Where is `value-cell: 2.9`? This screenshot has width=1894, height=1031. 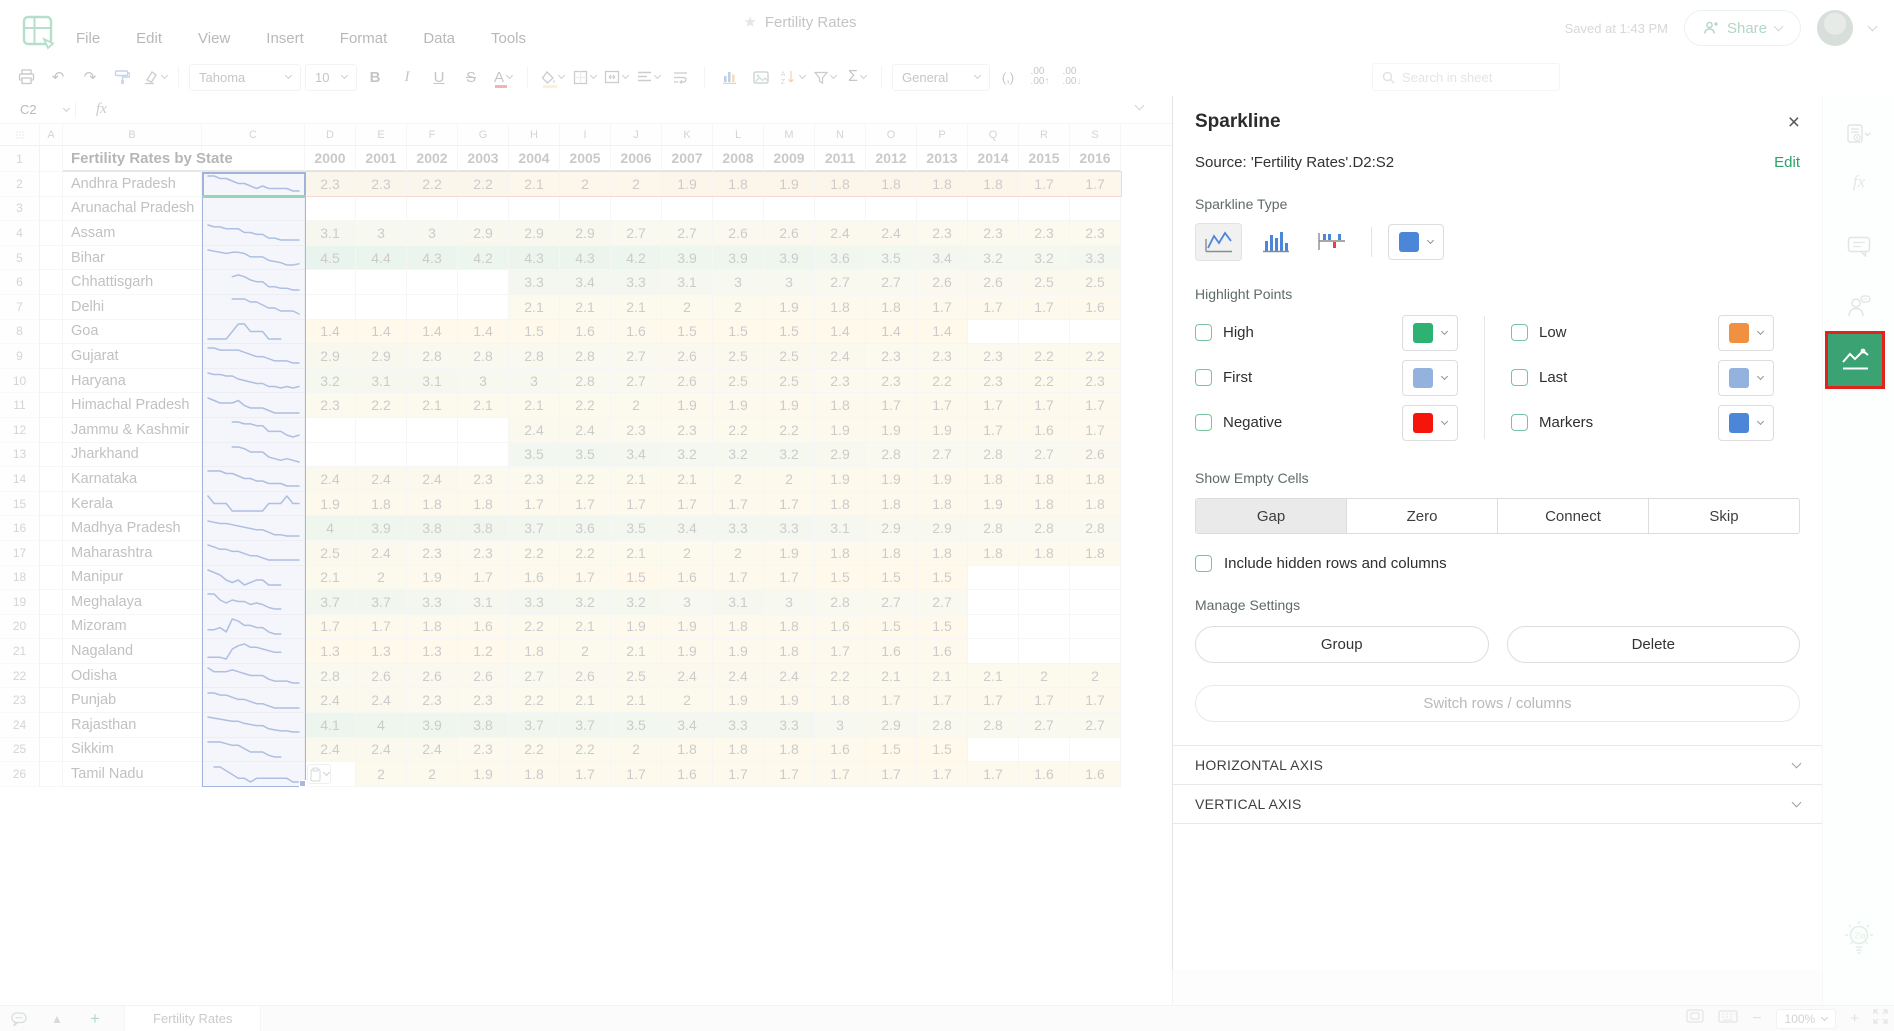
value-cell: 2.9 is located at coordinates (891, 725).